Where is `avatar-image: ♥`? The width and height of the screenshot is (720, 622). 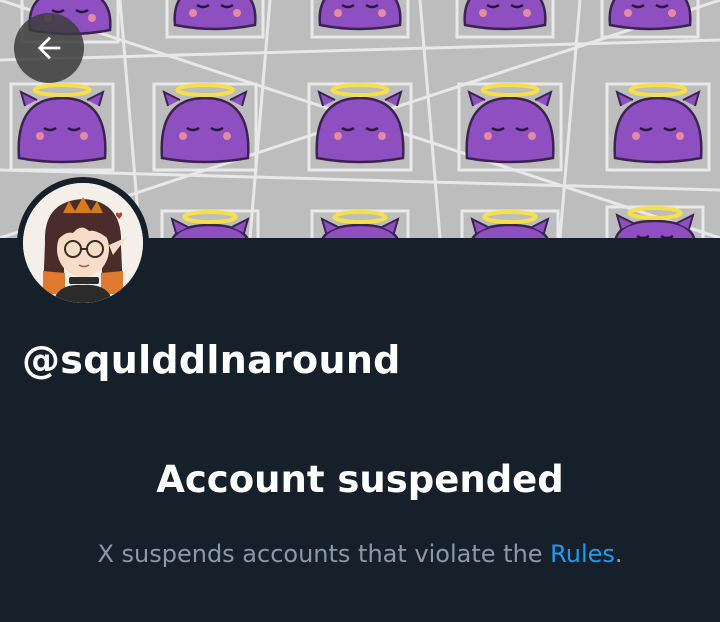
avatar-image: ♥ is located at coordinates (83, 243).